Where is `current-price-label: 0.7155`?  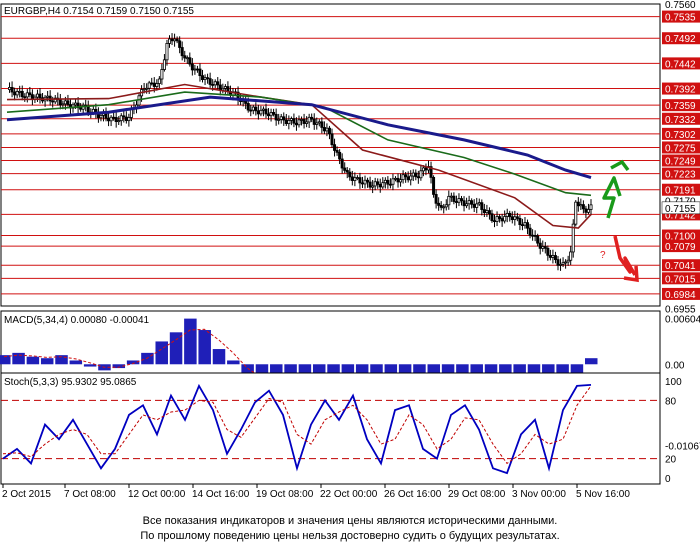
current-price-label: 0.7155 is located at coordinates (680, 209).